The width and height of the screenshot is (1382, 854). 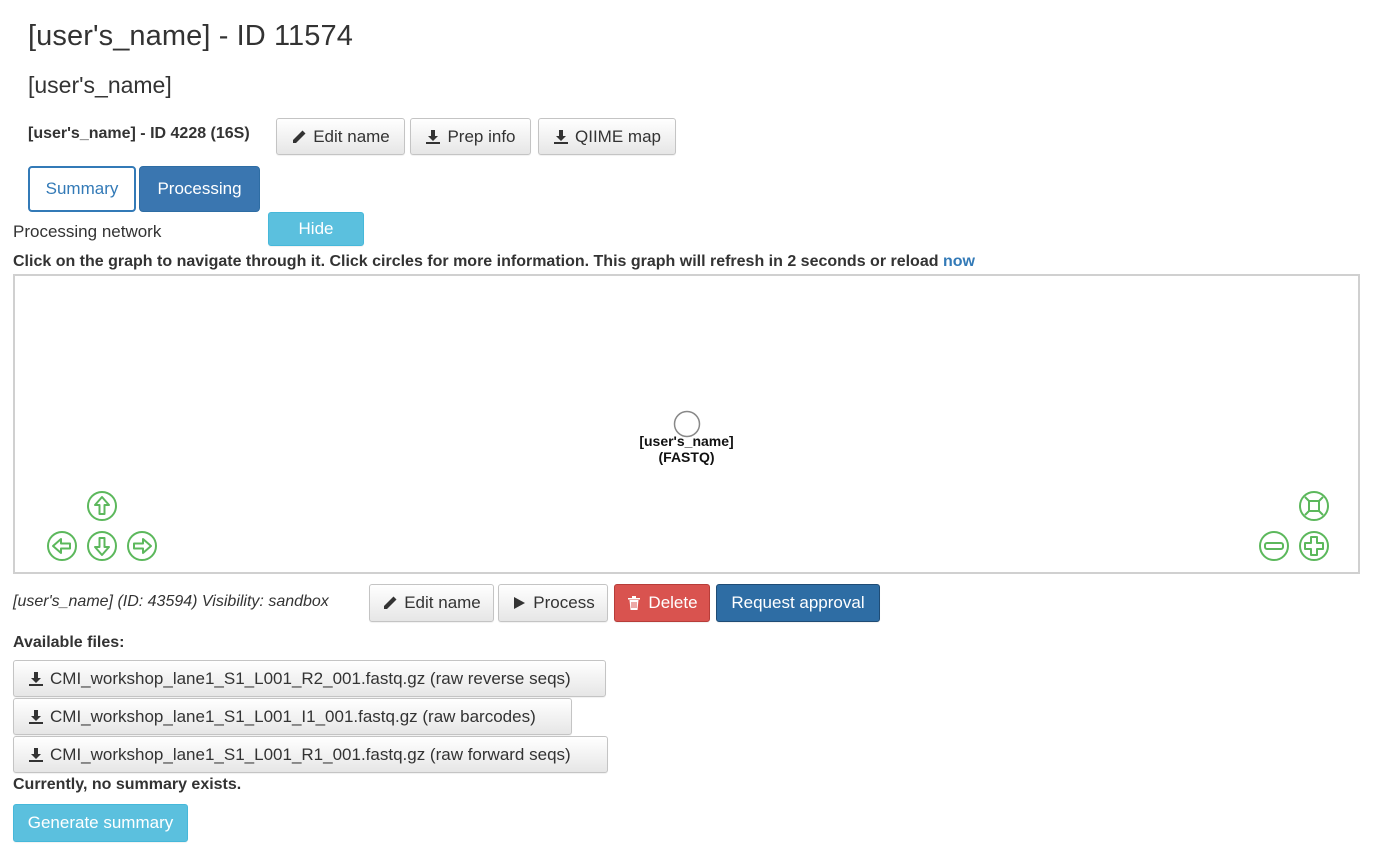 What do you see at coordinates (686, 441) in the screenshot?
I see `graph-node-name: [user's_name]` at bounding box center [686, 441].